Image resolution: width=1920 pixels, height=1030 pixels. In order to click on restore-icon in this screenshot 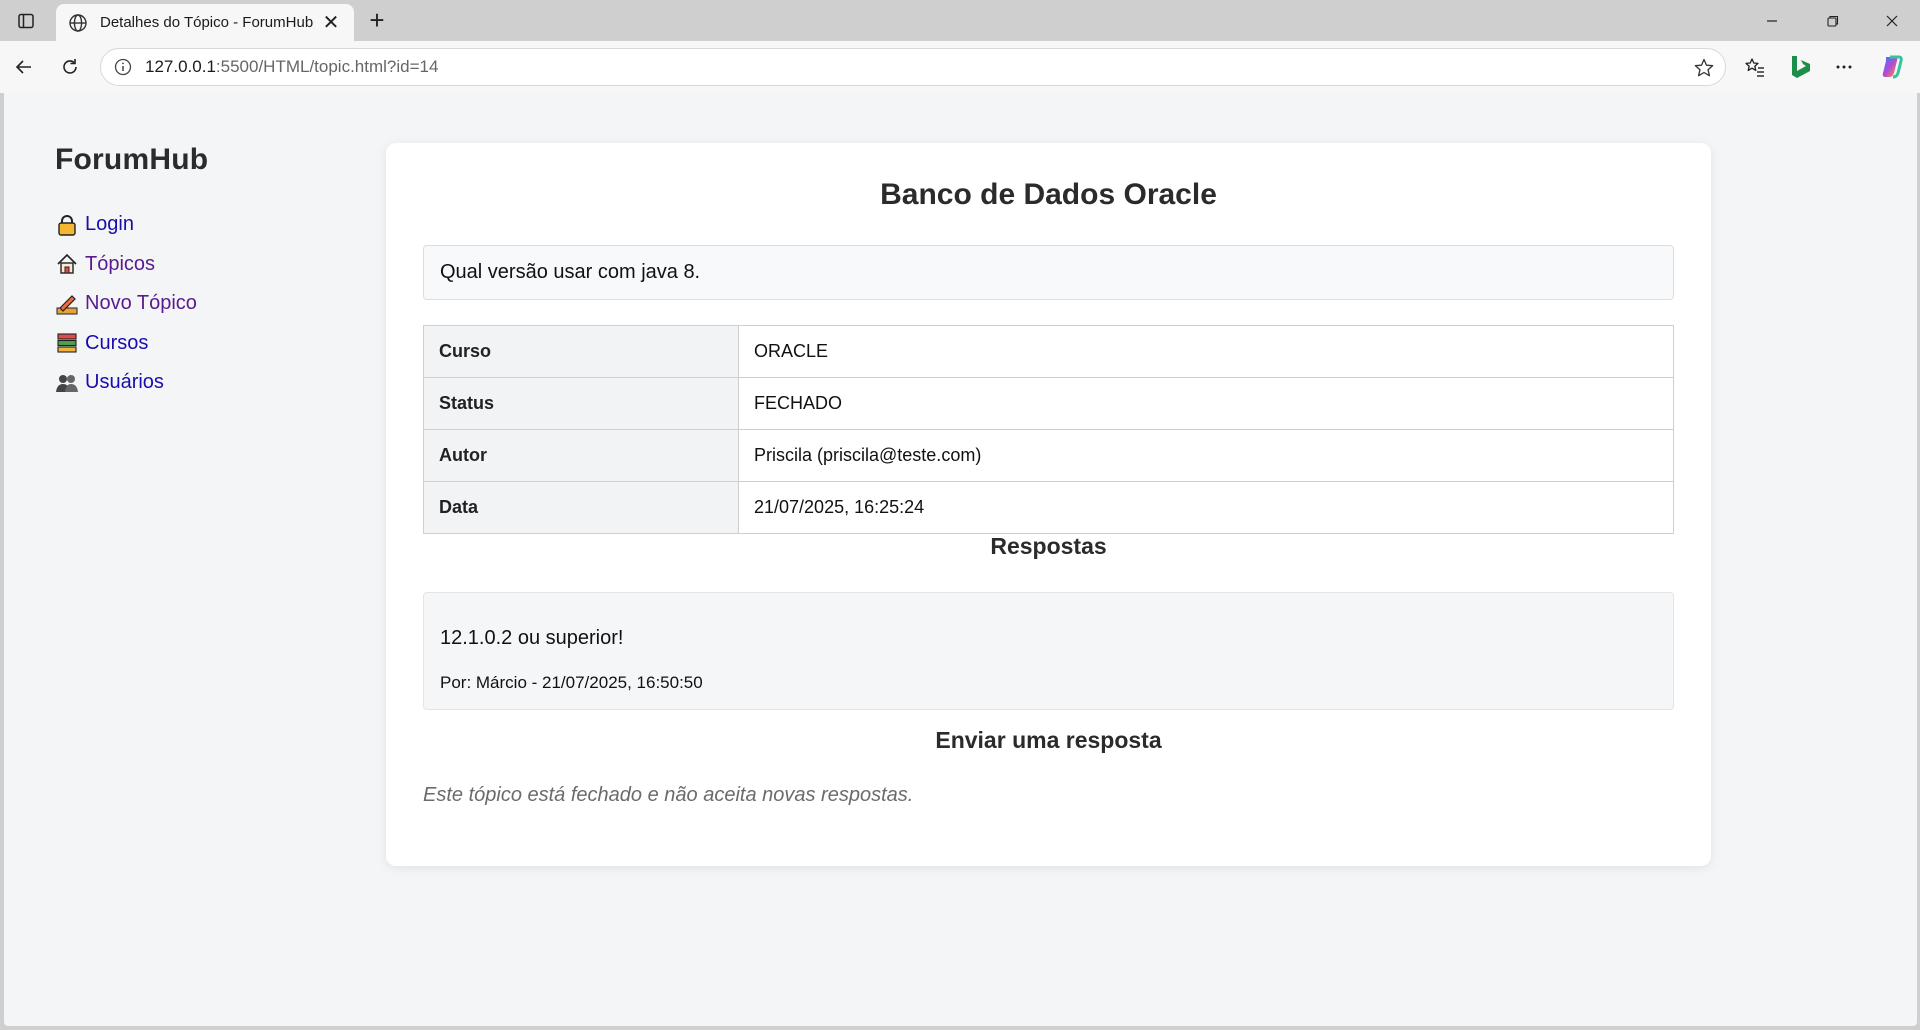, I will do `click(1833, 21)`.